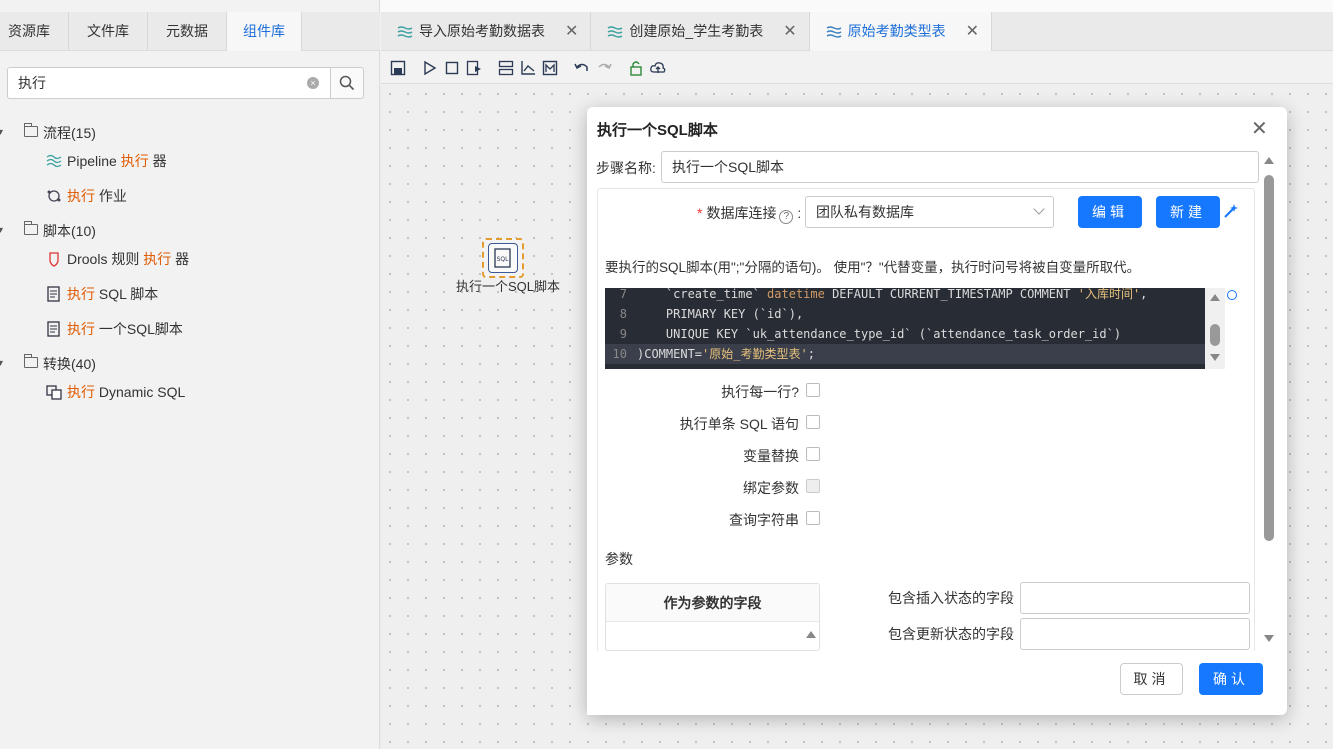 The image size is (1333, 749). I want to click on editor-tab-label: 导入原始考勤数据表, so click(482, 31).